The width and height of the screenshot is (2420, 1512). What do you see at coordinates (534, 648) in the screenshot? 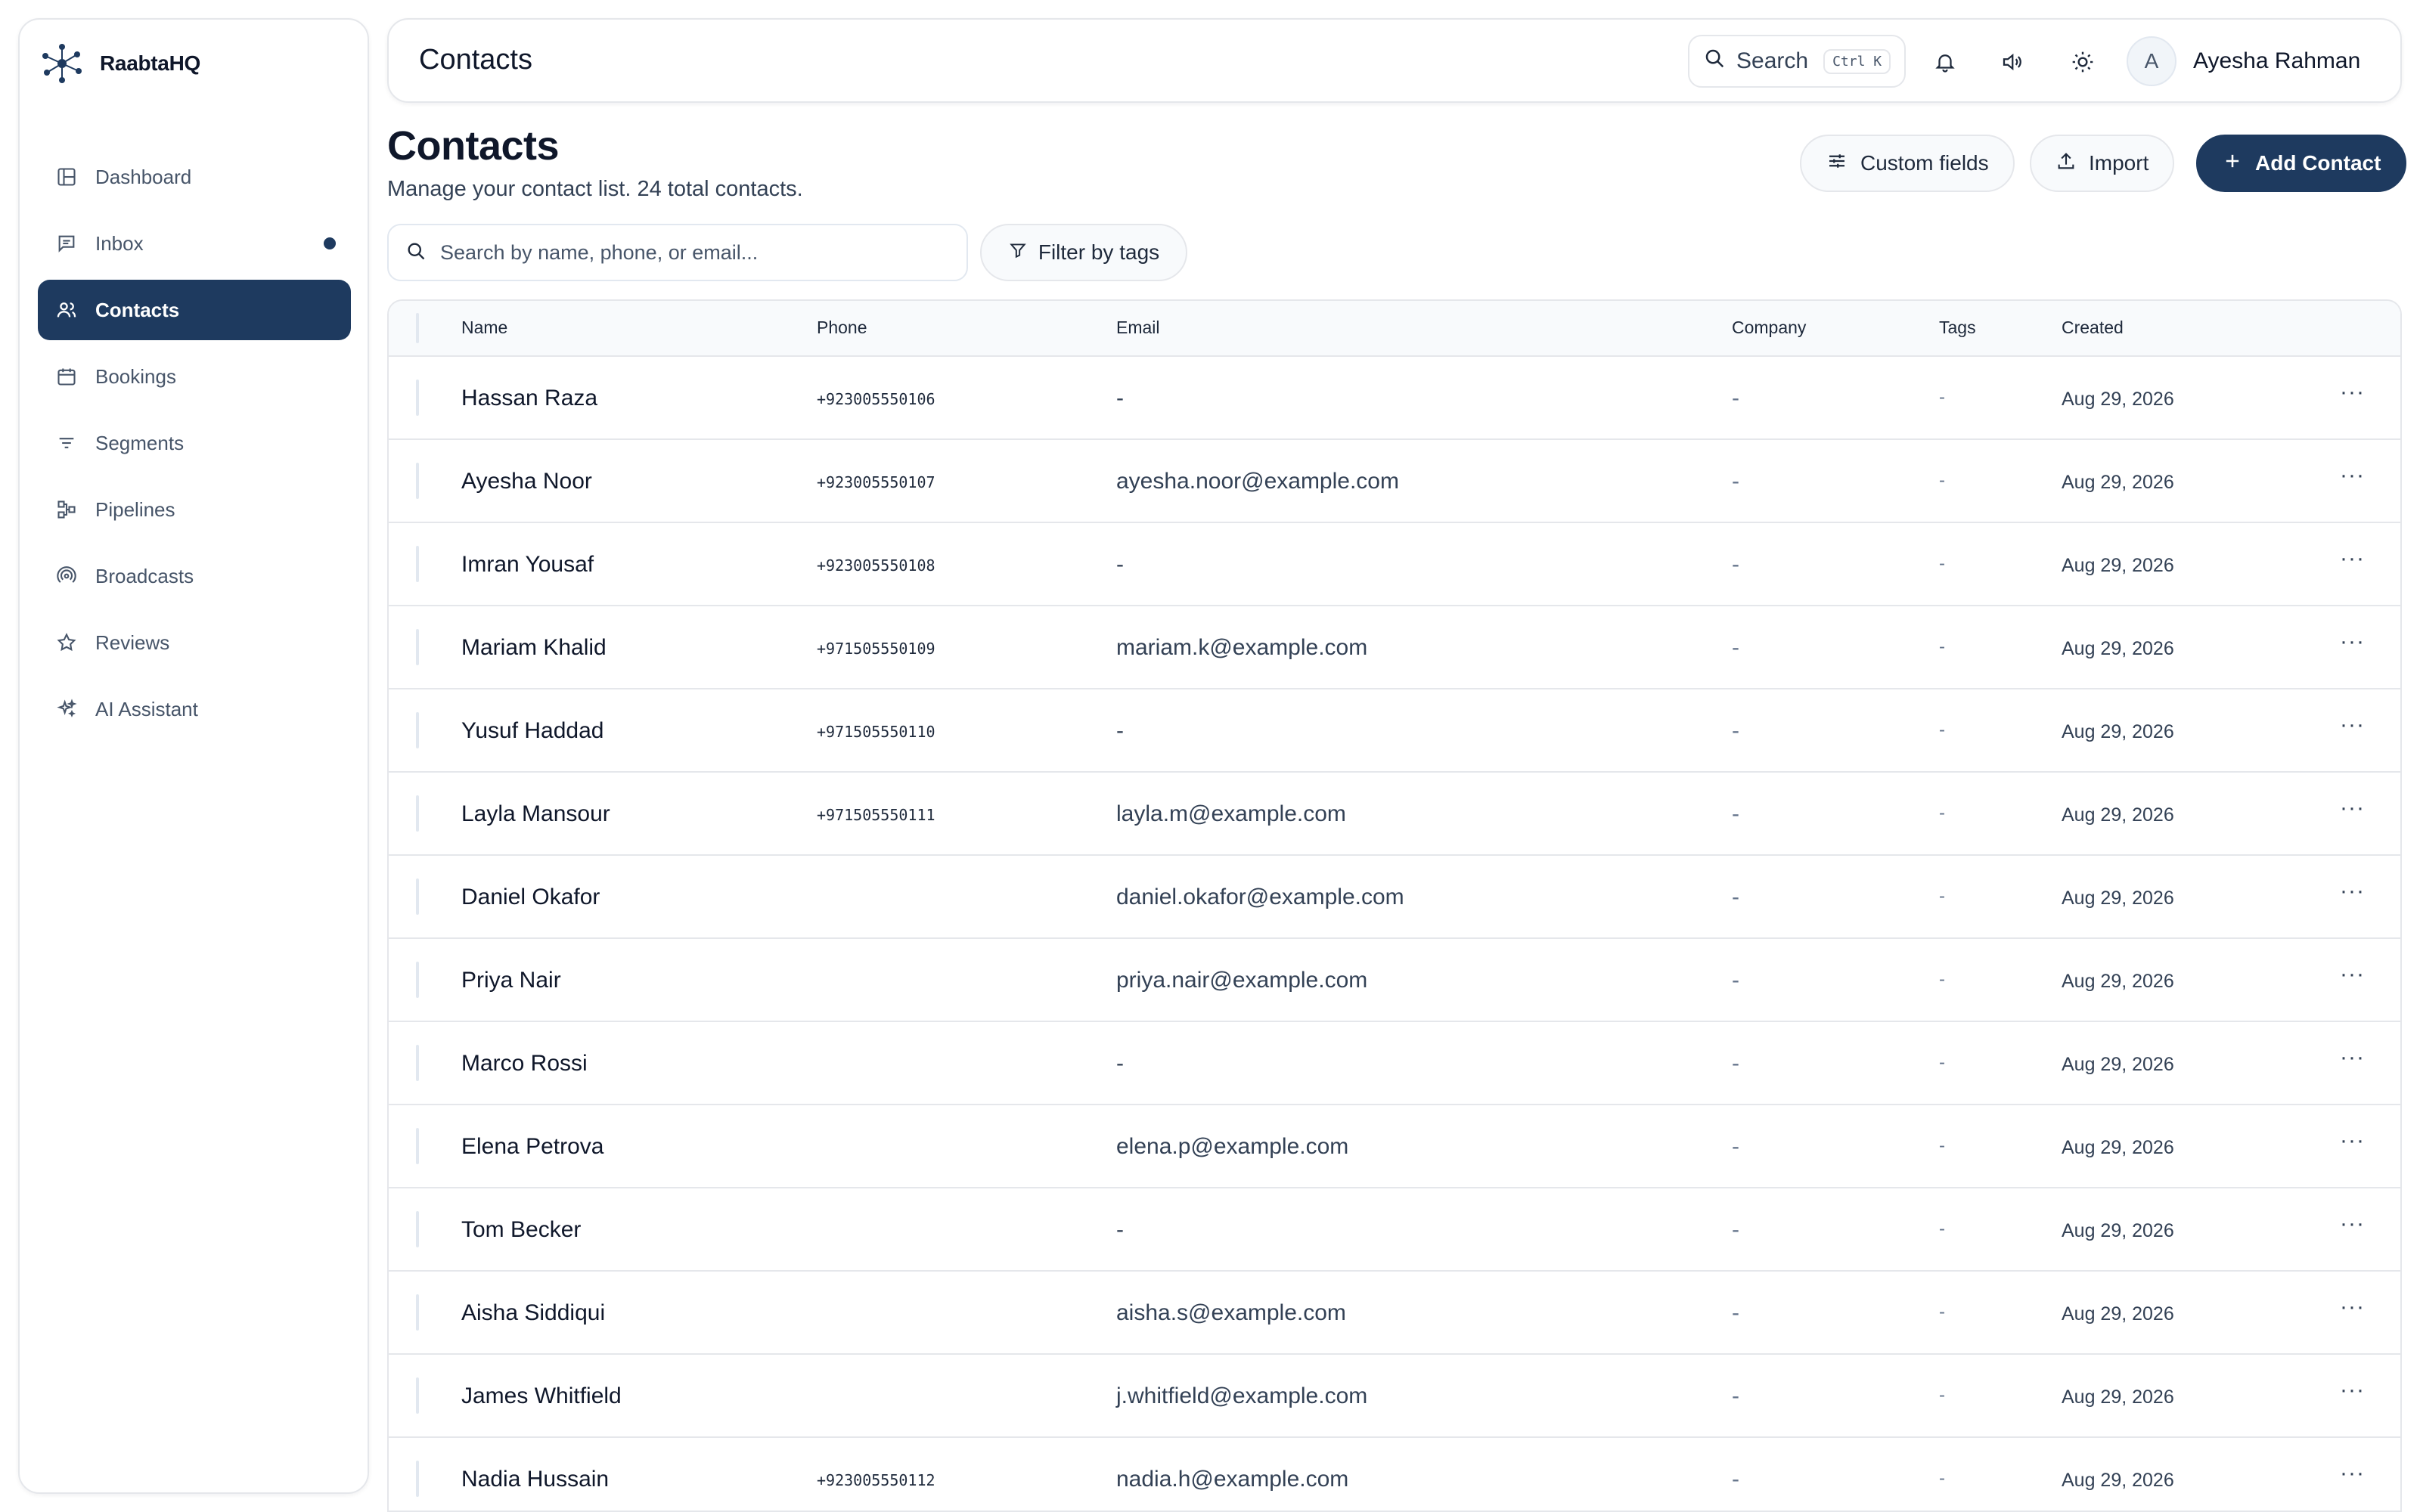
I see `contact-name: Mariam Khalid` at bounding box center [534, 648].